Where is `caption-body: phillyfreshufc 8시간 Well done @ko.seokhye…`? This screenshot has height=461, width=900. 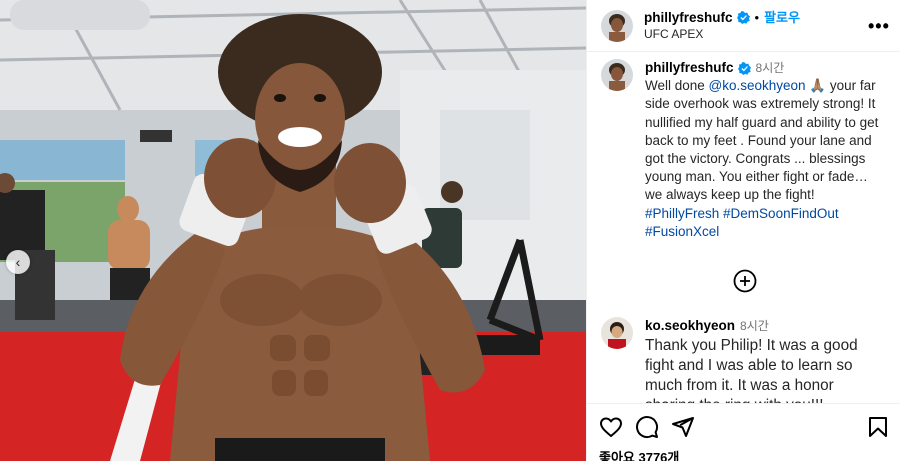
caption-body: phillyfreshufc 8시간 Well done @ko.seokhye… is located at coordinates (766, 150).